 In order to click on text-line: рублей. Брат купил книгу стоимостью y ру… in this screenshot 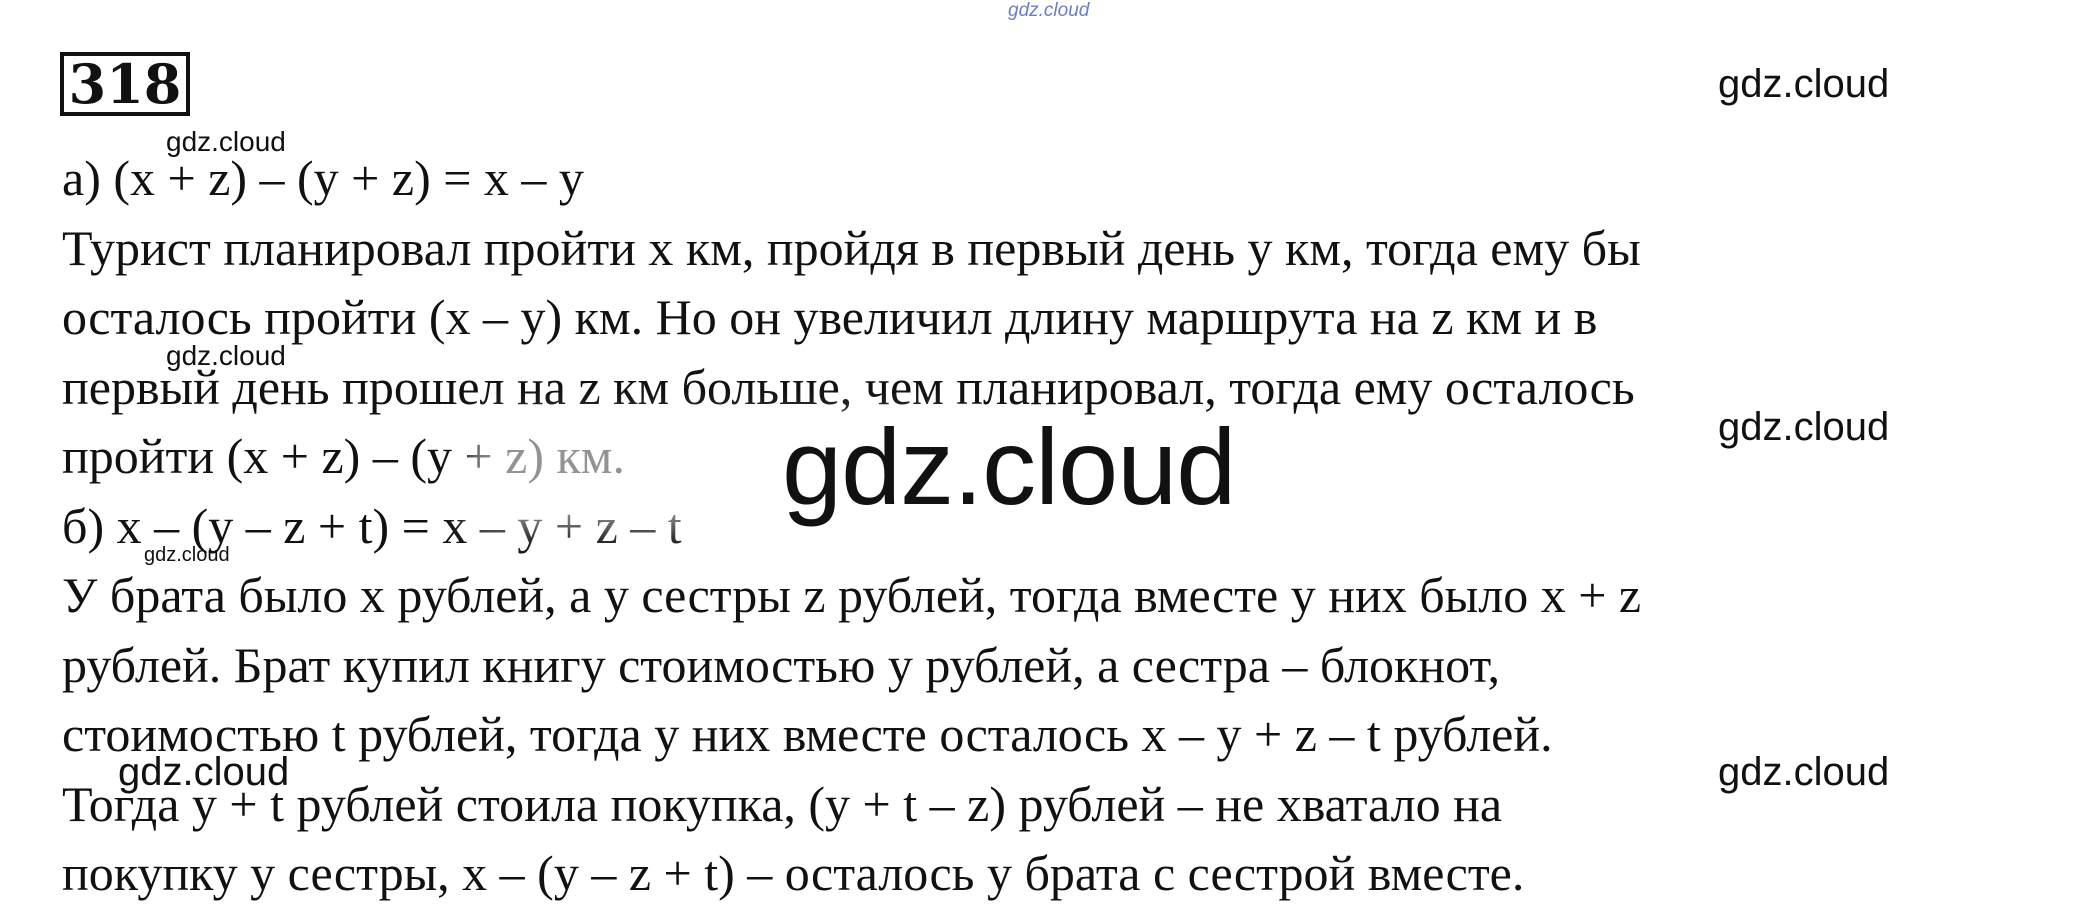, I will do `click(781, 664)`.